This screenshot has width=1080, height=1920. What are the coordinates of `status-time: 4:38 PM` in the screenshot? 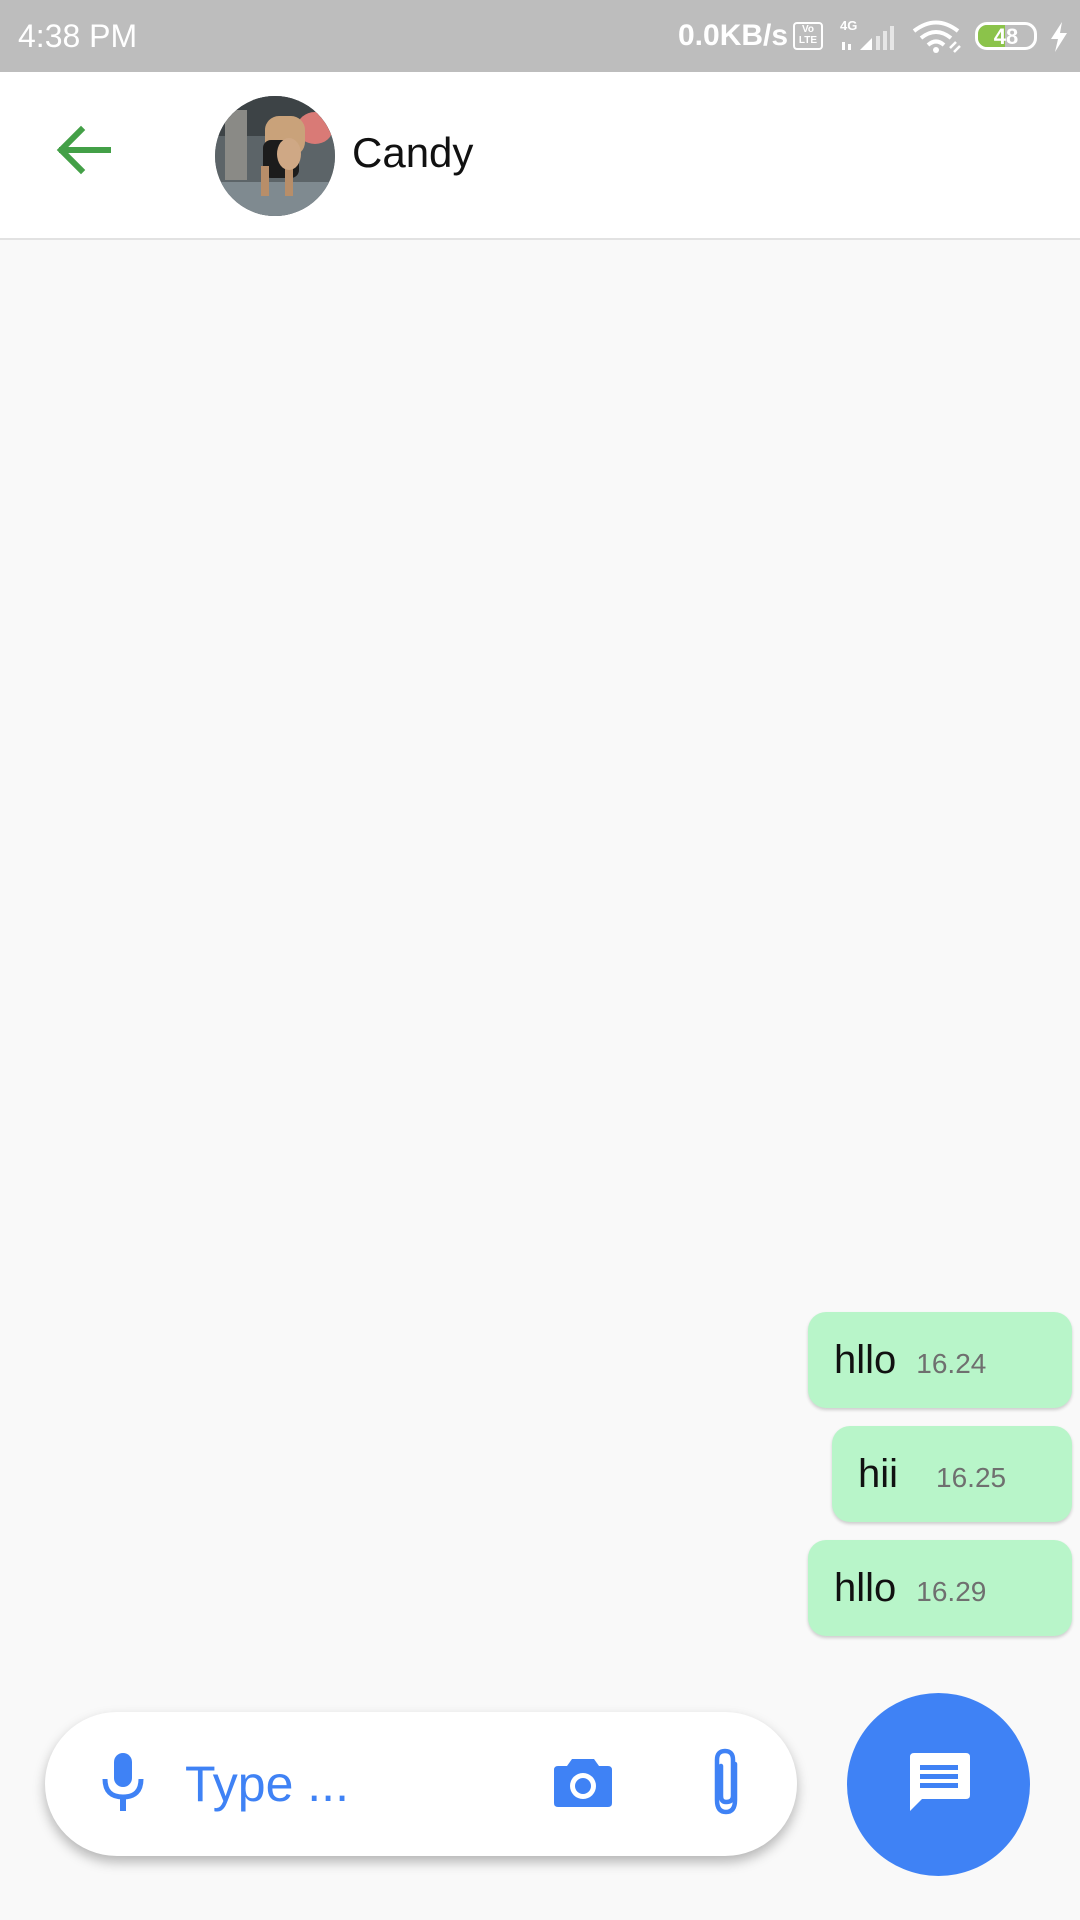 It's located at (78, 36).